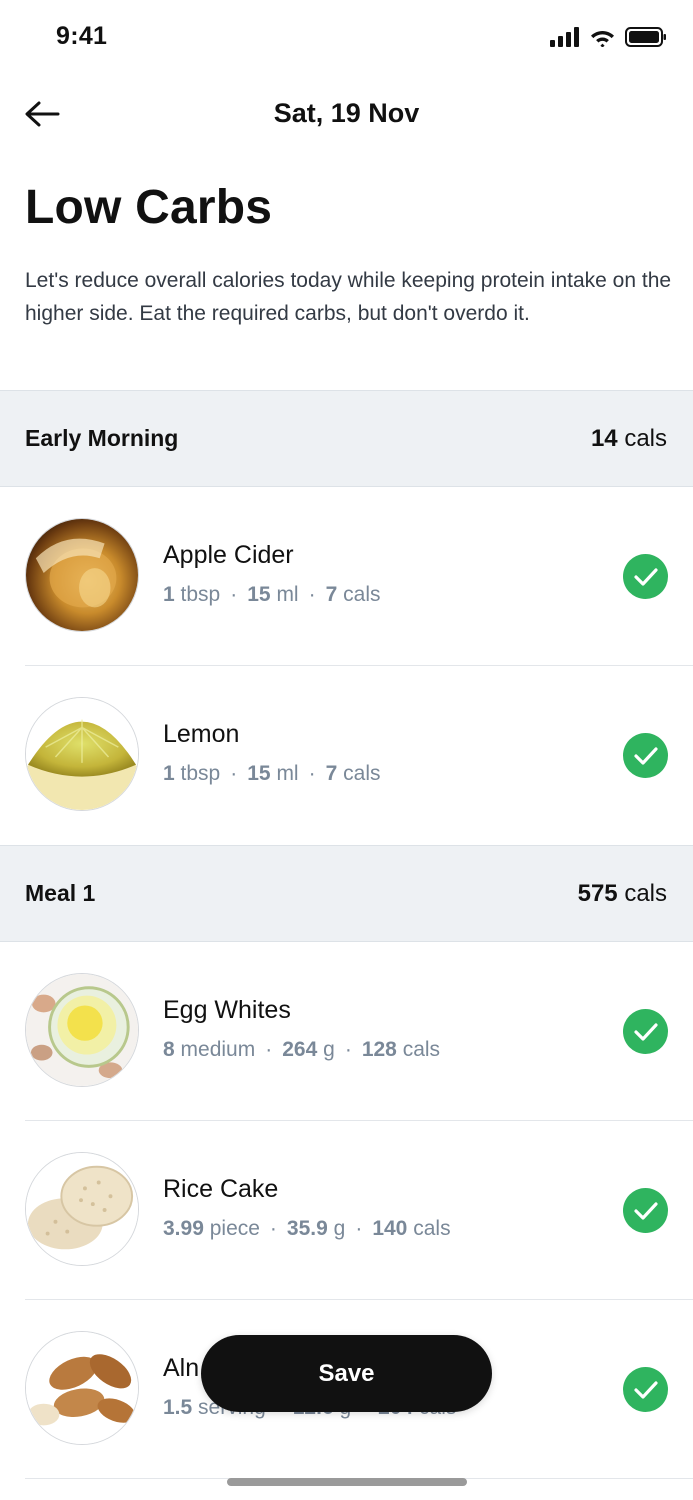 The height and width of the screenshot is (1500, 693). I want to click on save-button: Save, so click(346, 1373).